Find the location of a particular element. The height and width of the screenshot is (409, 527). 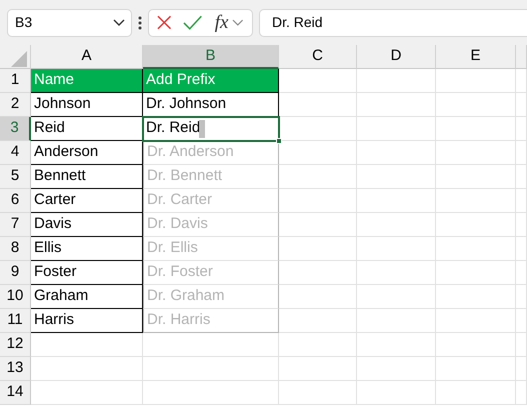

row-header: 13 is located at coordinates (15, 369).